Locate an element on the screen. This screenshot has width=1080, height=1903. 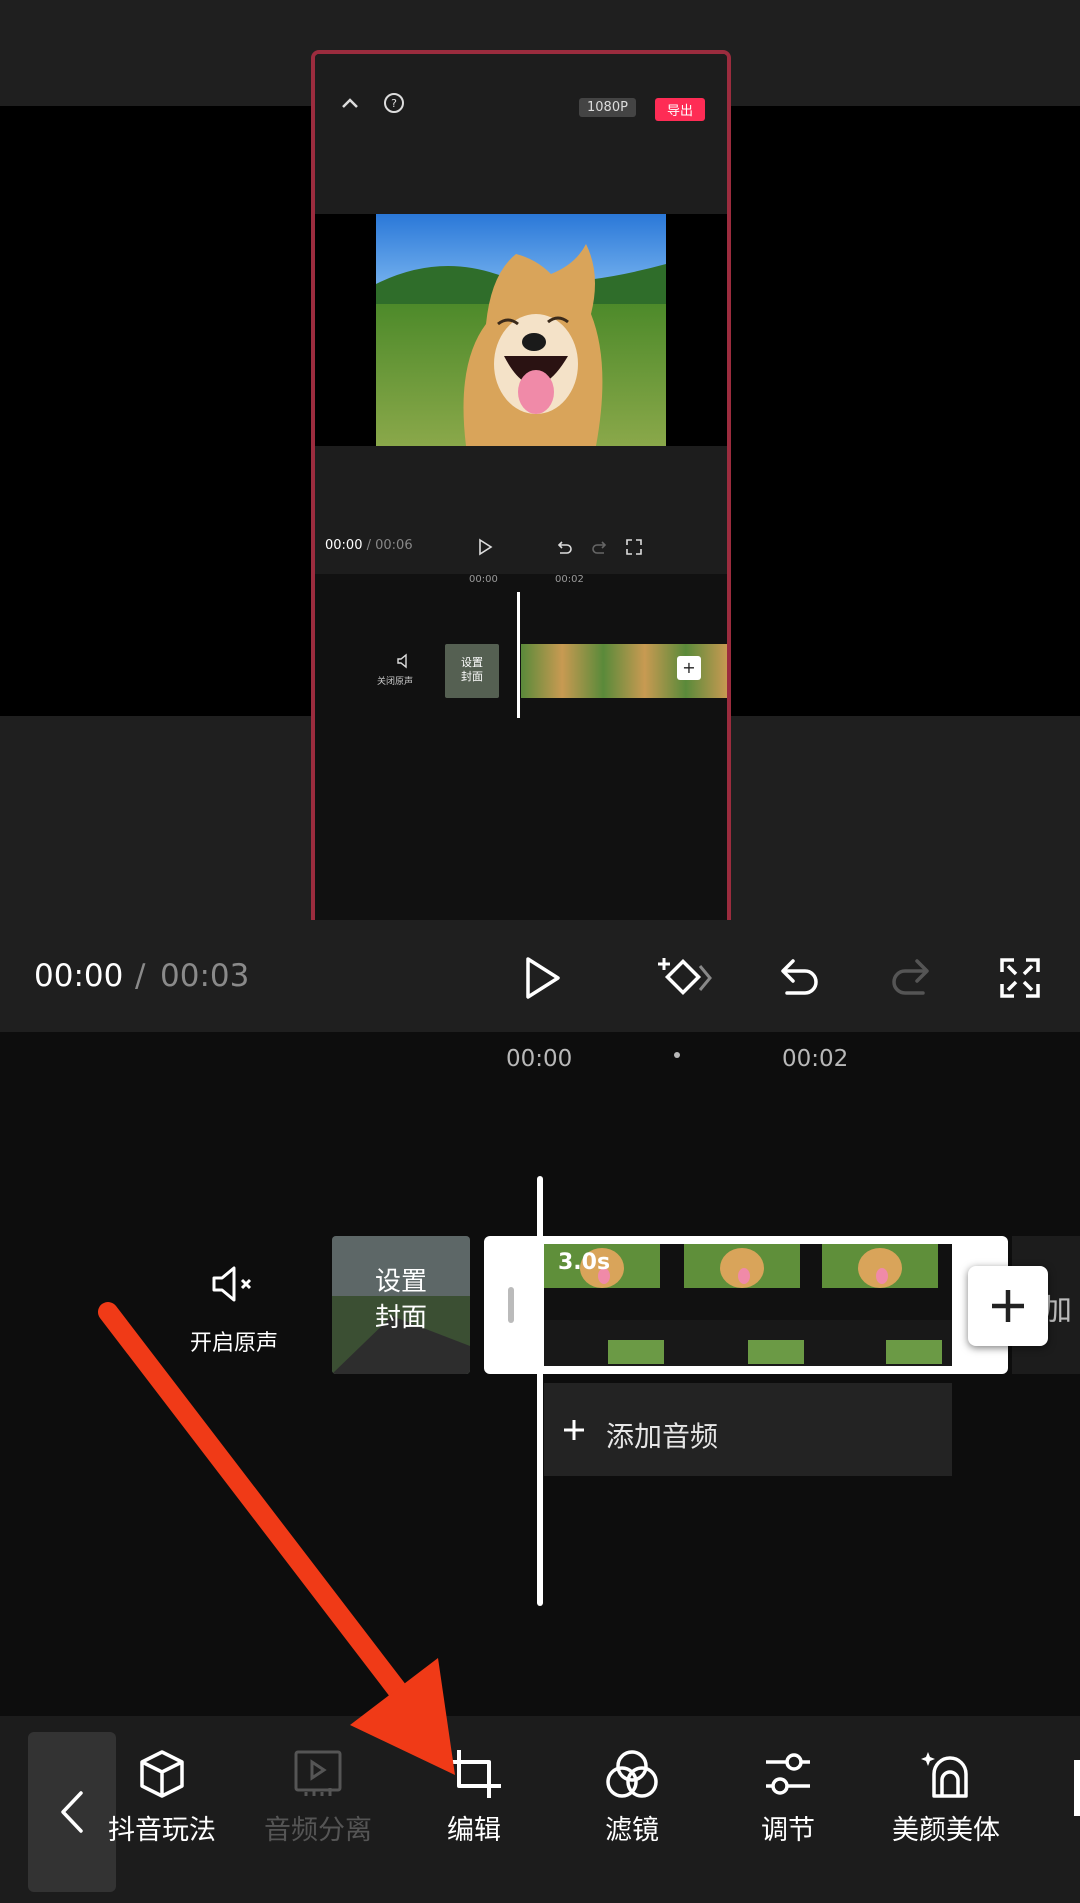
time-total: 00:03 is located at coordinates (205, 976).